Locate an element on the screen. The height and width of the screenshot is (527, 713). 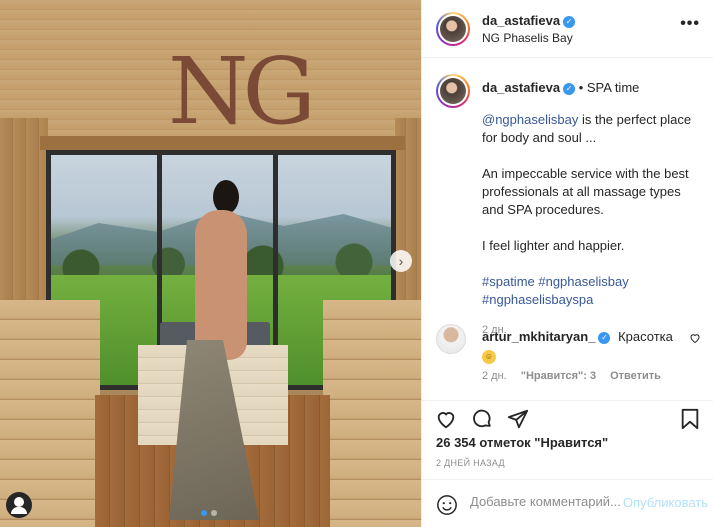
hashtags-line-2: #ngphaselisbayspa is located at coordinates (593, 300).